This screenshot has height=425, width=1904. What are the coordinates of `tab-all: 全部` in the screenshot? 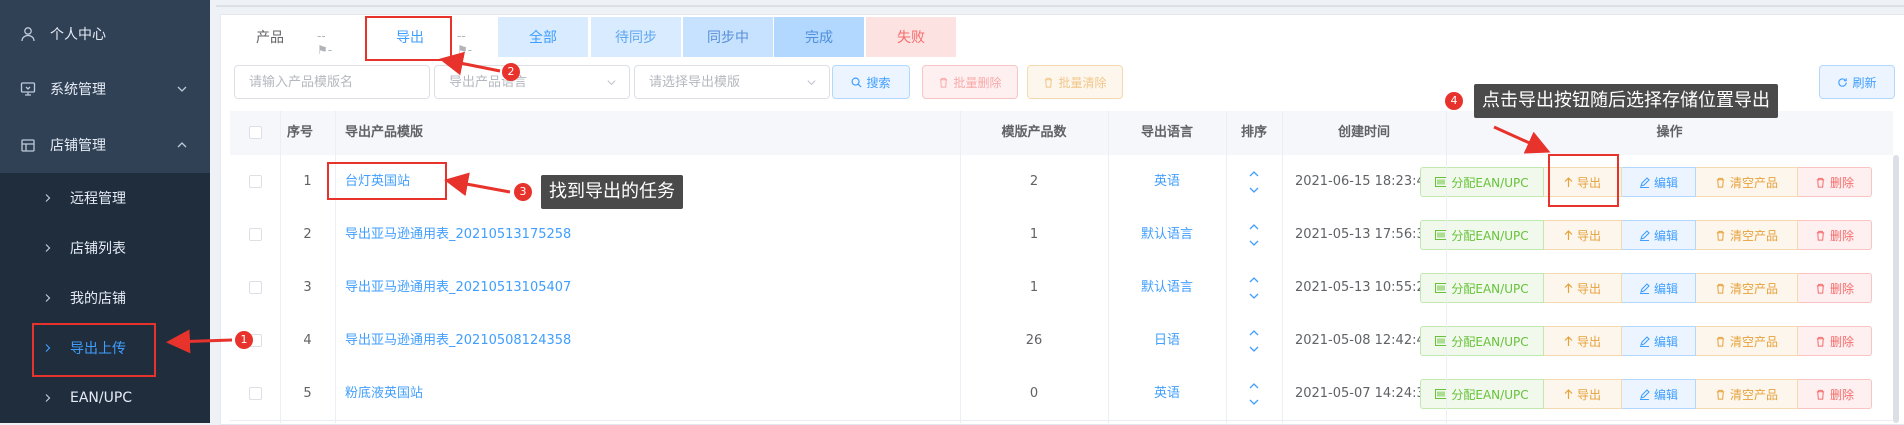 It's located at (543, 37).